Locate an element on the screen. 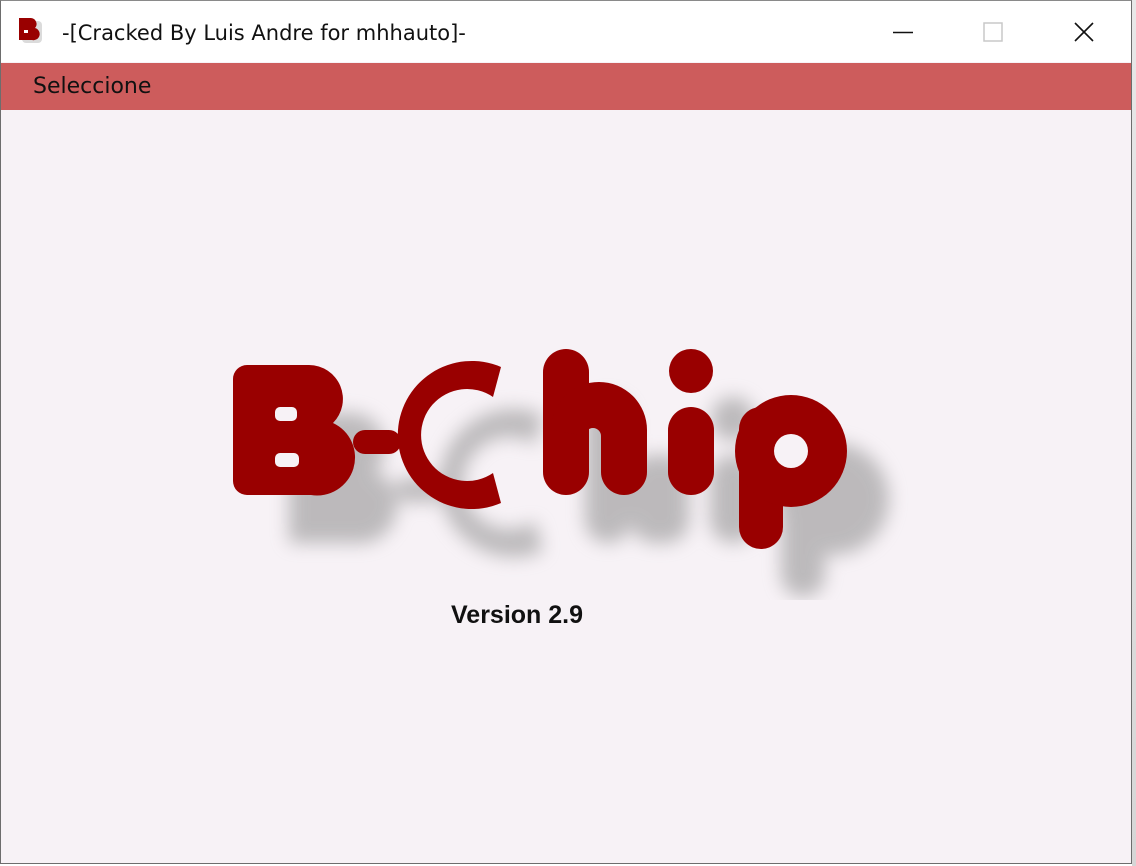  maximize-icon is located at coordinates (993, 32).